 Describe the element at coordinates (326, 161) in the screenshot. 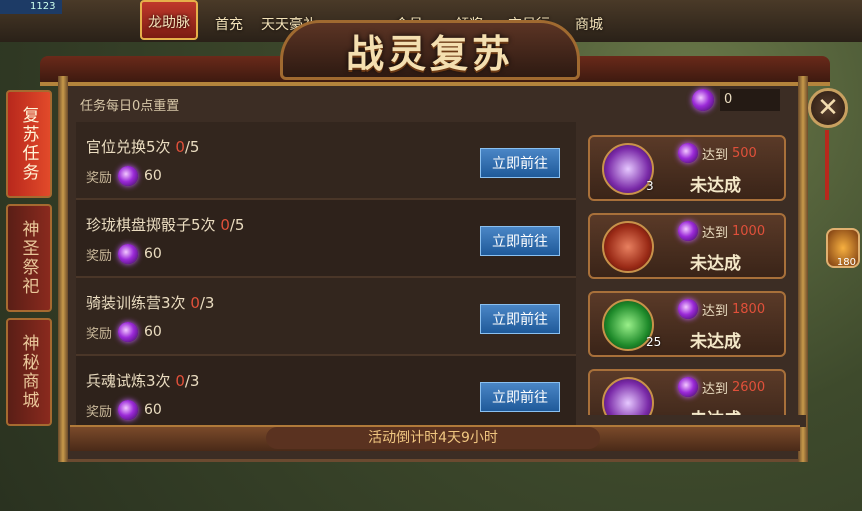

I see `task-row: 官位兑换5次 0/5 奖励 60 立即前往` at that location.